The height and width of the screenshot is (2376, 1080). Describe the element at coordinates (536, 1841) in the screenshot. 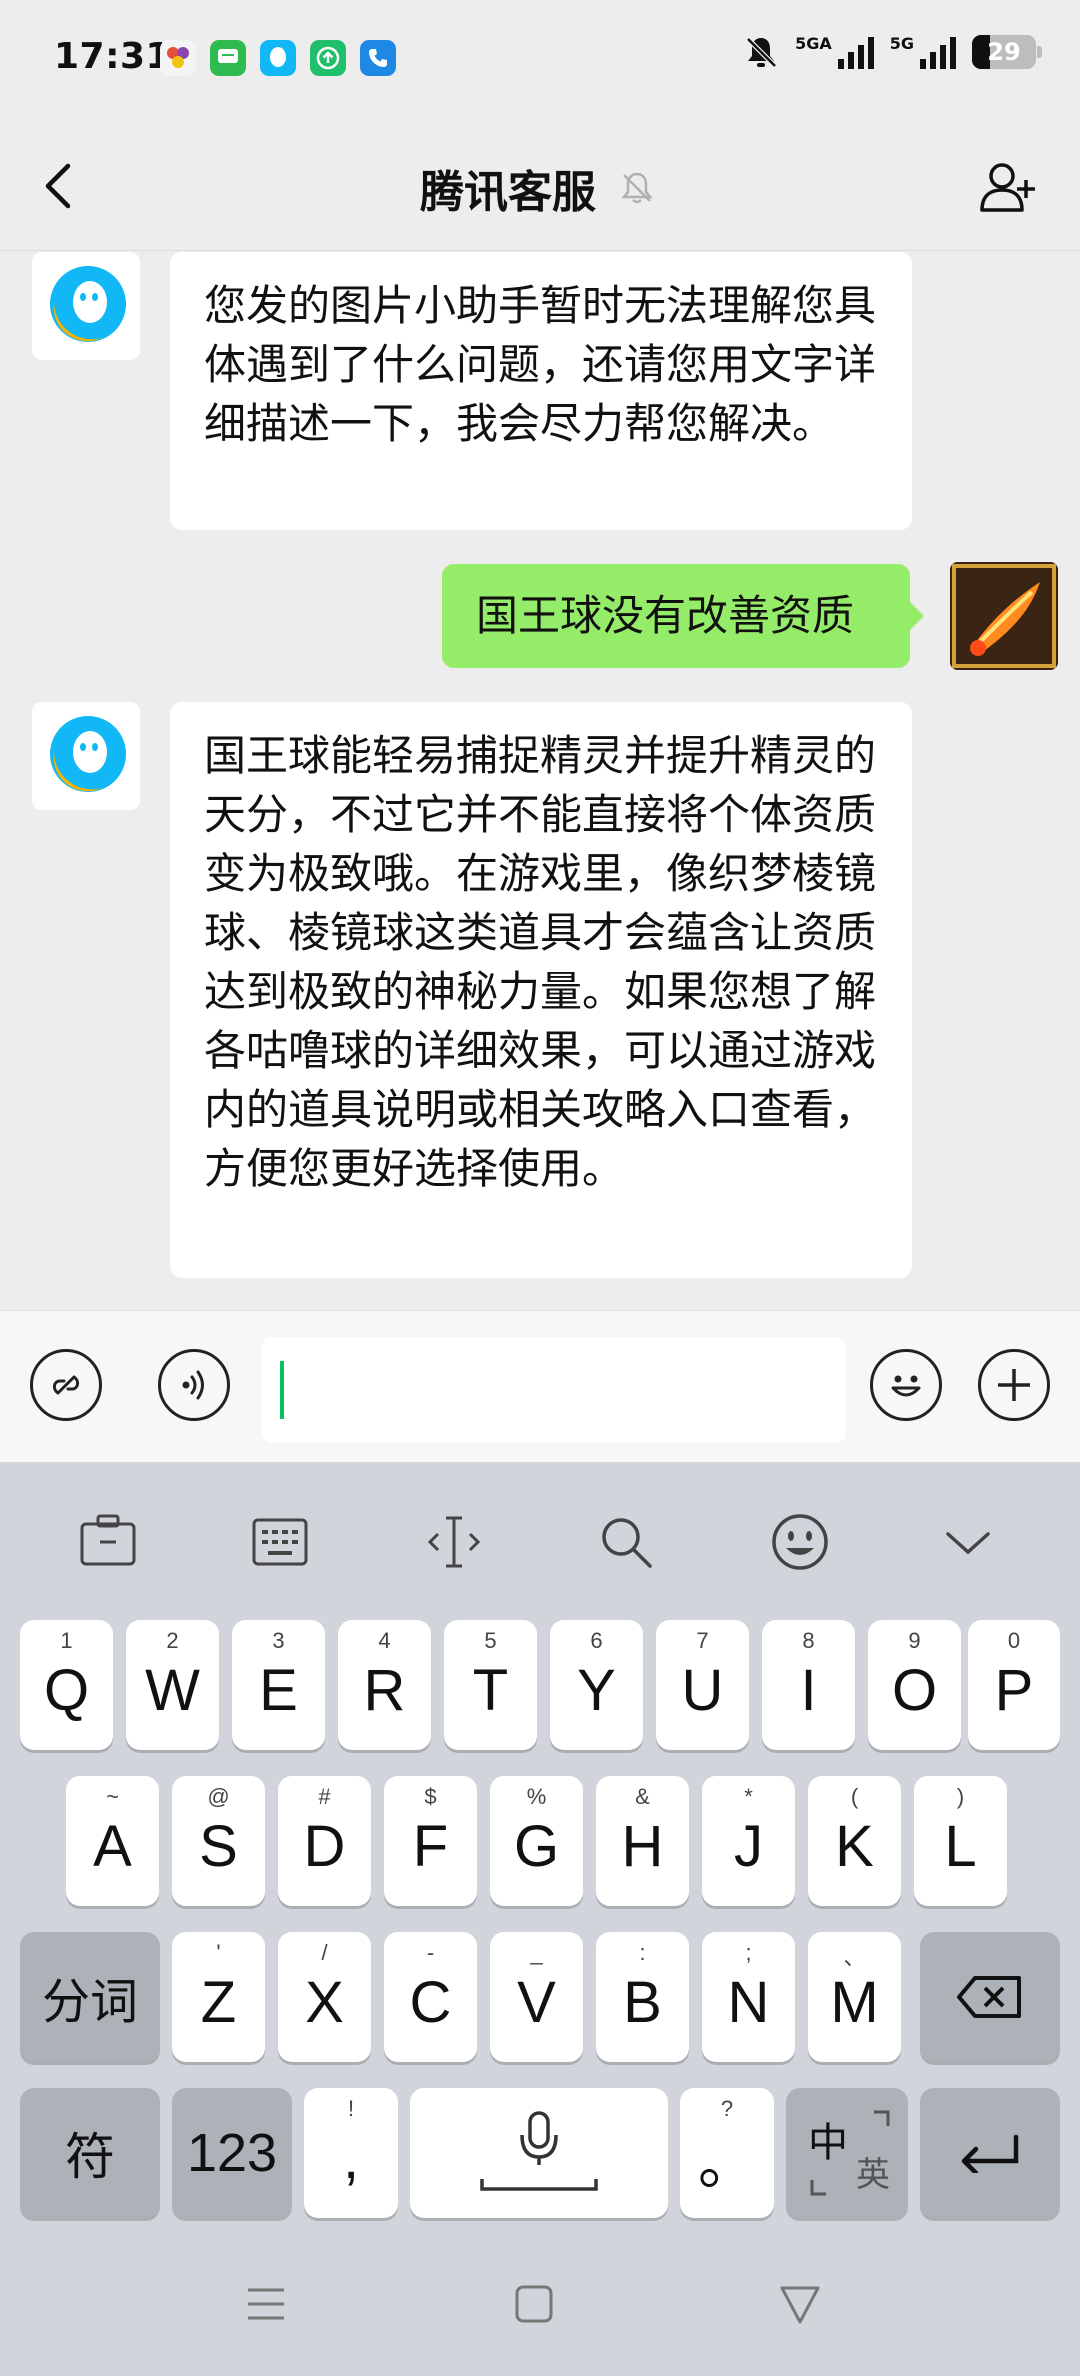

I see `key-g: % G` at that location.